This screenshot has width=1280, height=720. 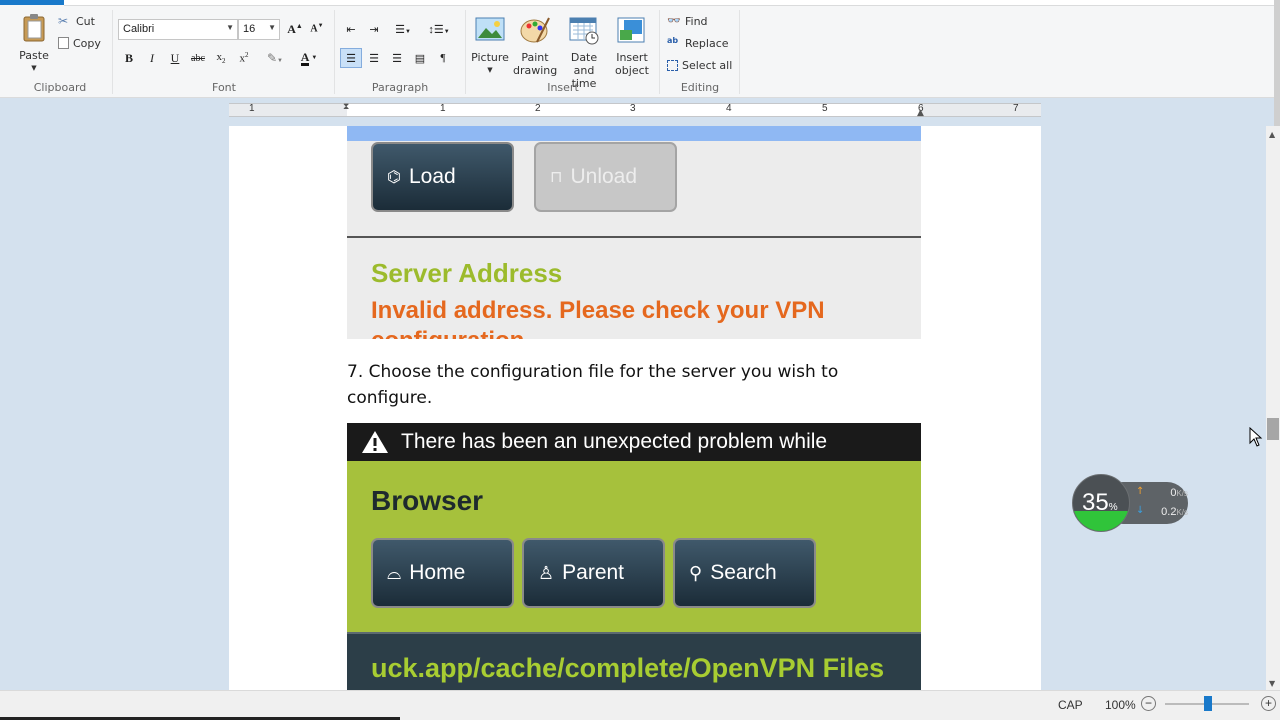 What do you see at coordinates (244, 58) in the screenshot?
I see `superscript-button: x2` at bounding box center [244, 58].